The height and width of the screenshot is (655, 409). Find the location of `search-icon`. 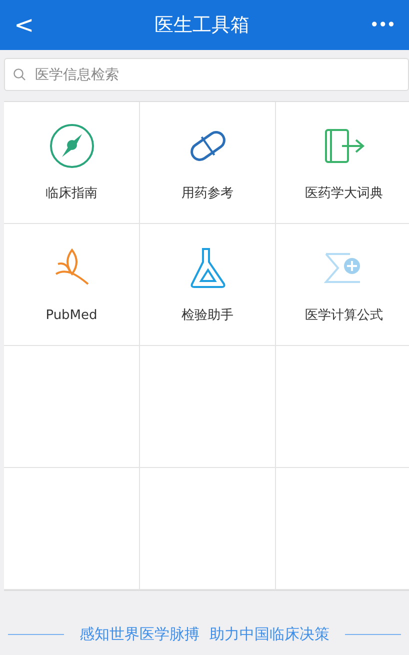

search-icon is located at coordinates (19, 74).